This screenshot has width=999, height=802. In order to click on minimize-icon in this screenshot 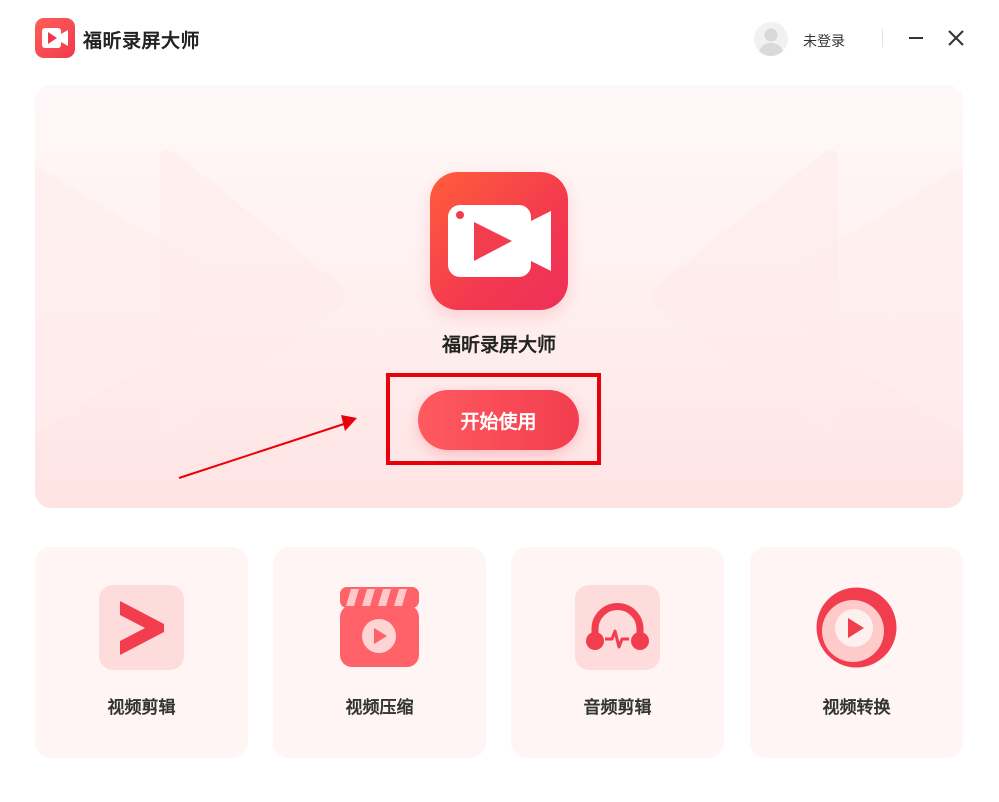, I will do `click(916, 38)`.